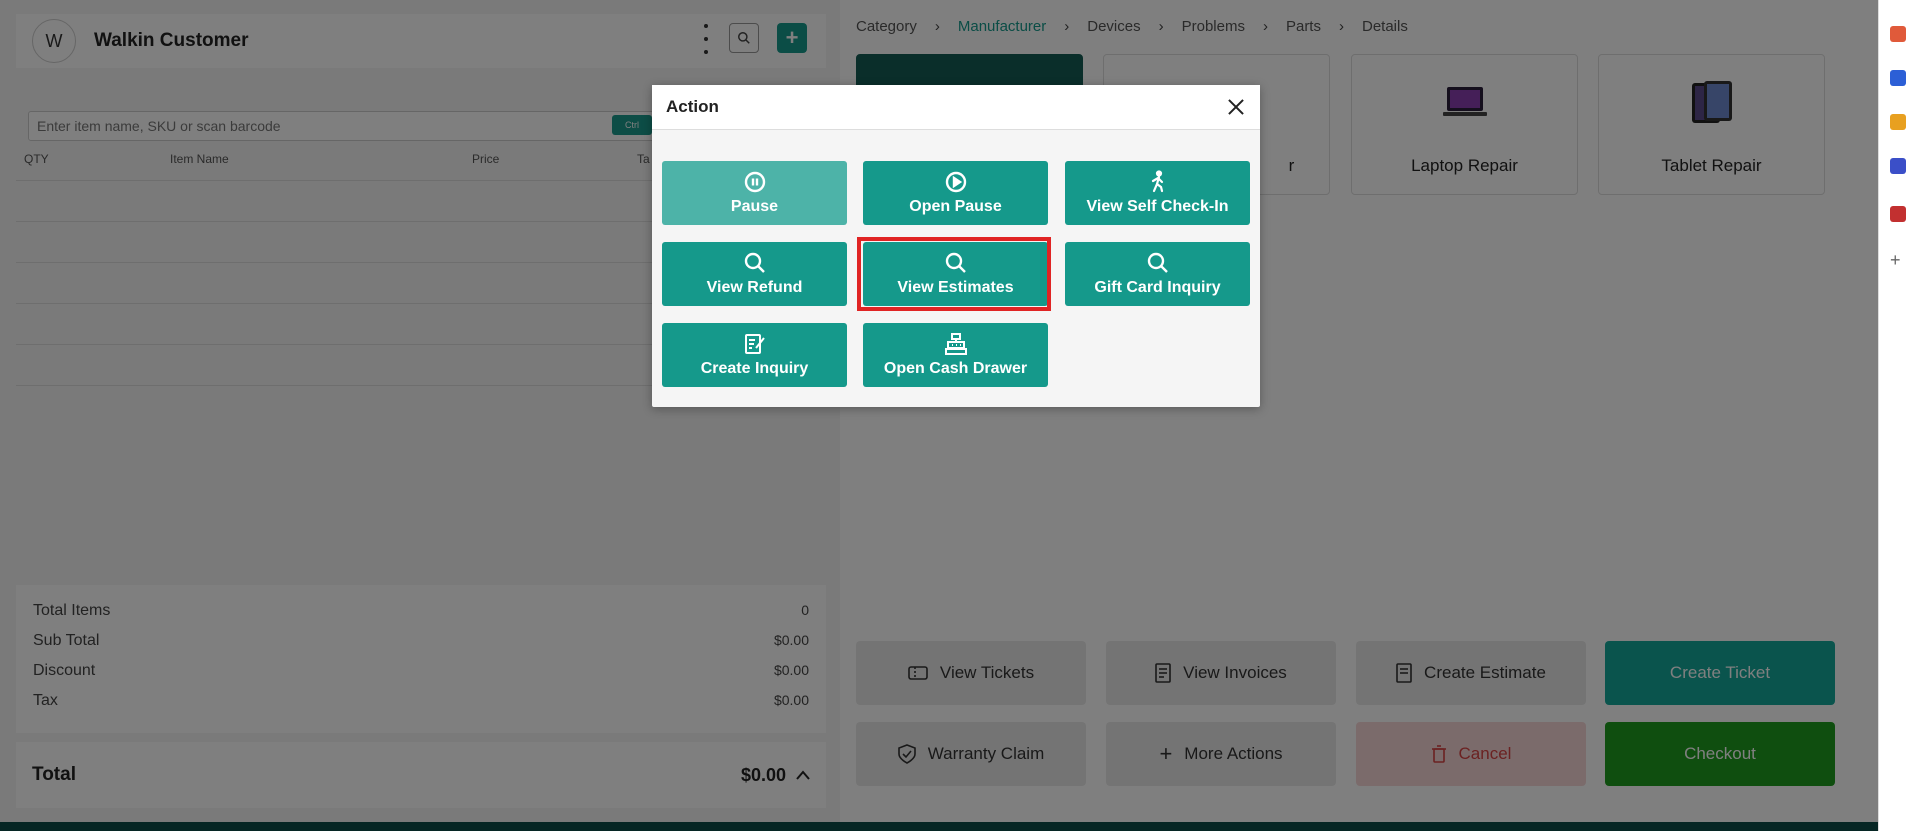 The image size is (1918, 831). I want to click on button-label: Open Cash Drawer, so click(955, 368).